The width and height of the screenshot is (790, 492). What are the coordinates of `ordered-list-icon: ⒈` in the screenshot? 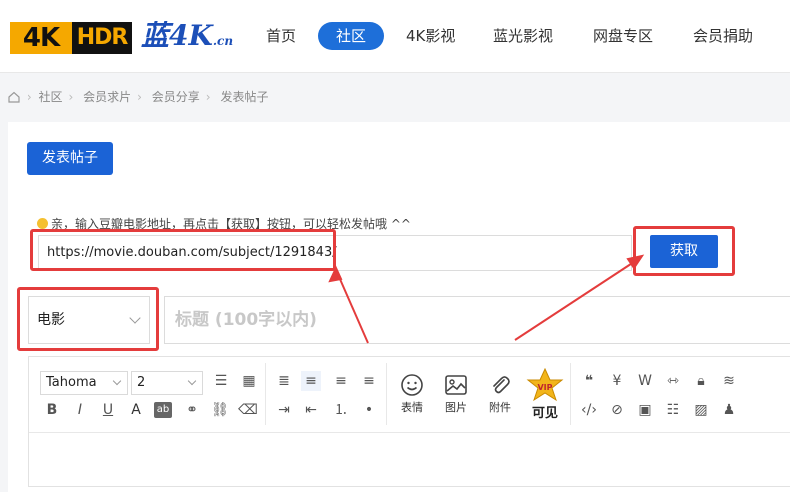 It's located at (341, 410).